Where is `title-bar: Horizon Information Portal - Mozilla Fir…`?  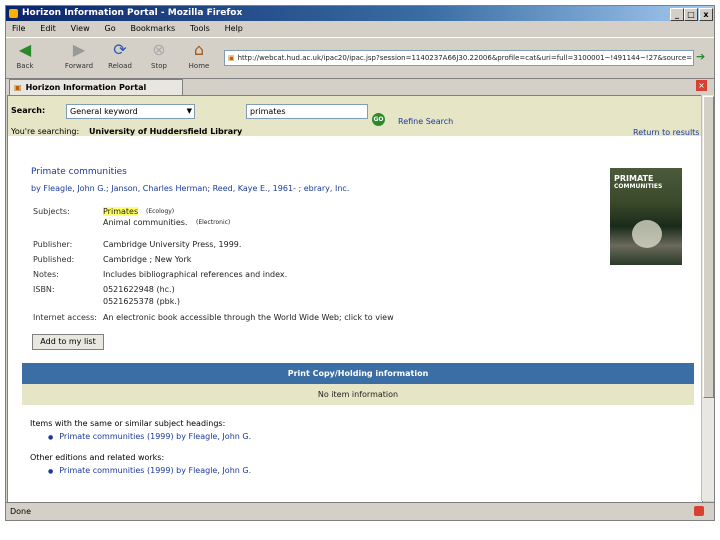
title-bar: Horizon Information Portal - Mozilla Fir… is located at coordinates (360, 13).